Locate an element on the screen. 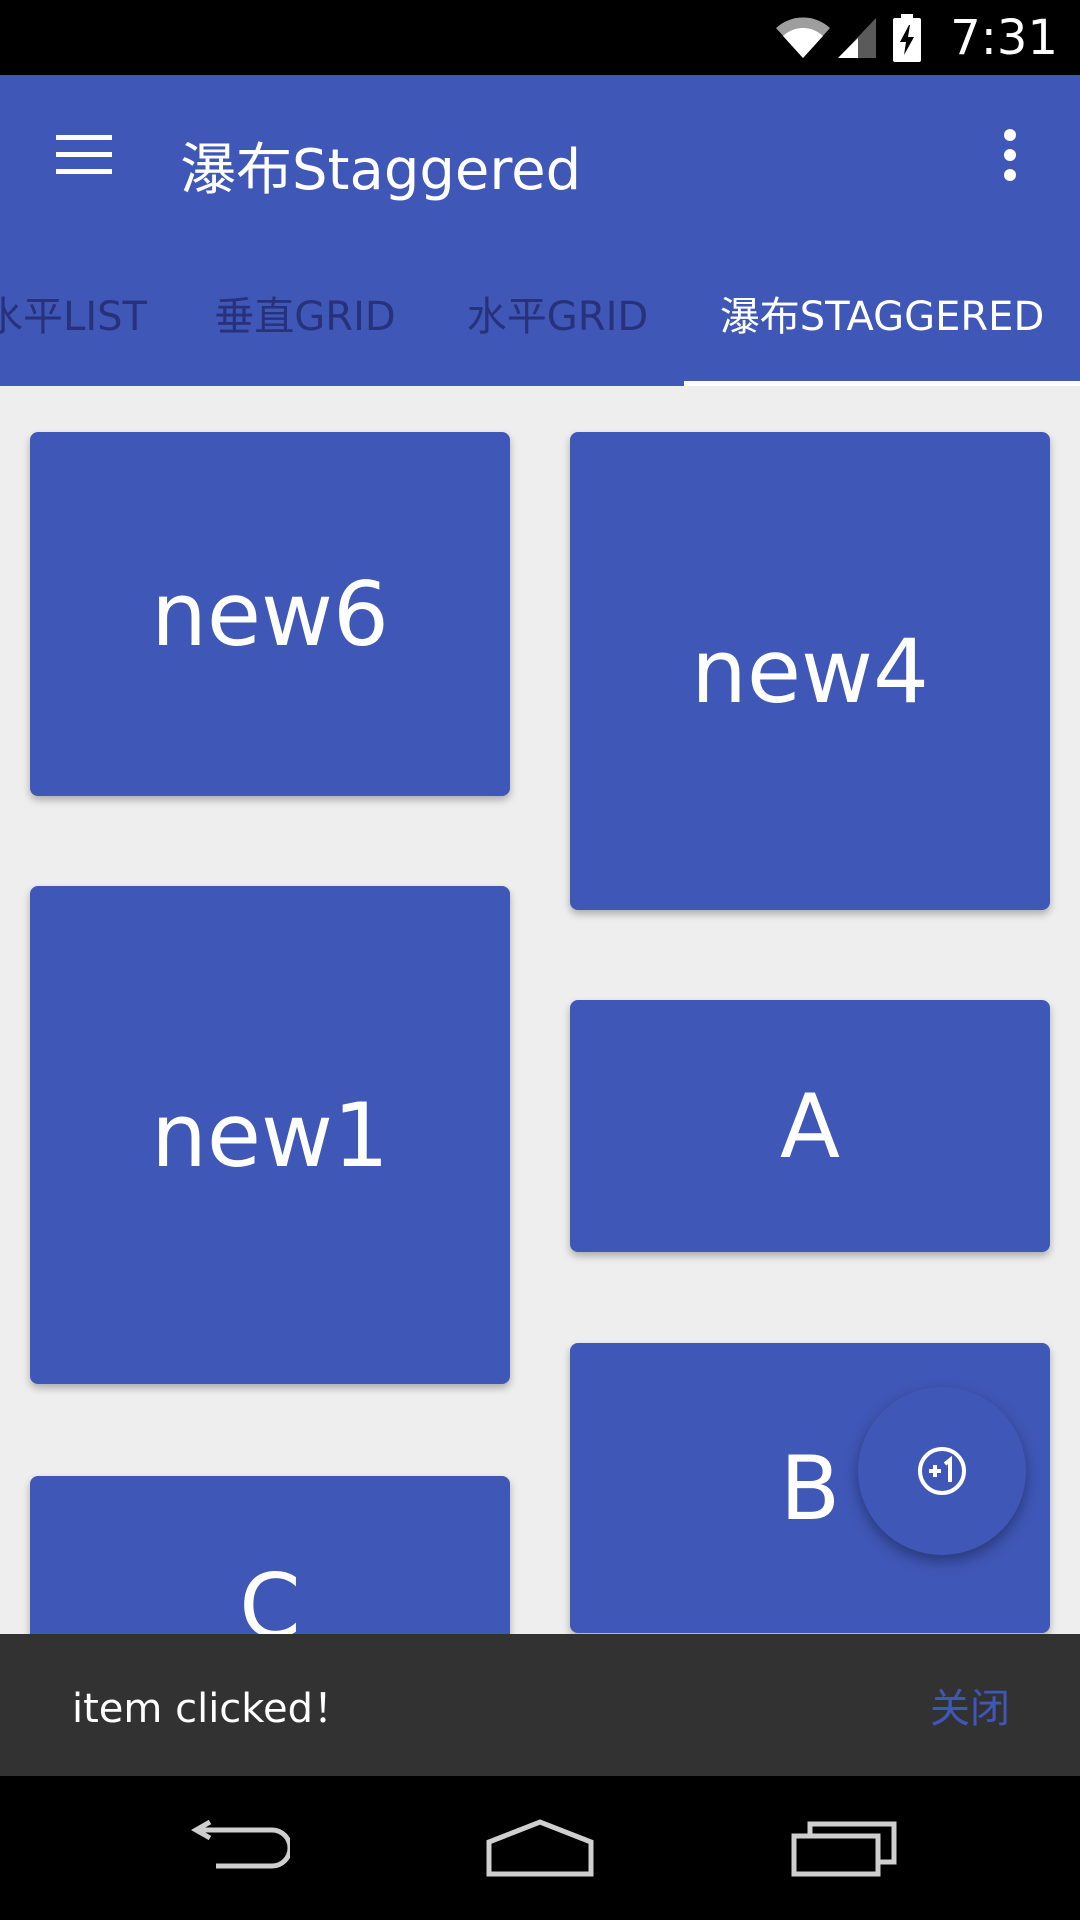 The height and width of the screenshot is (1920, 1080). grid-card-a: A is located at coordinates (810, 1126).